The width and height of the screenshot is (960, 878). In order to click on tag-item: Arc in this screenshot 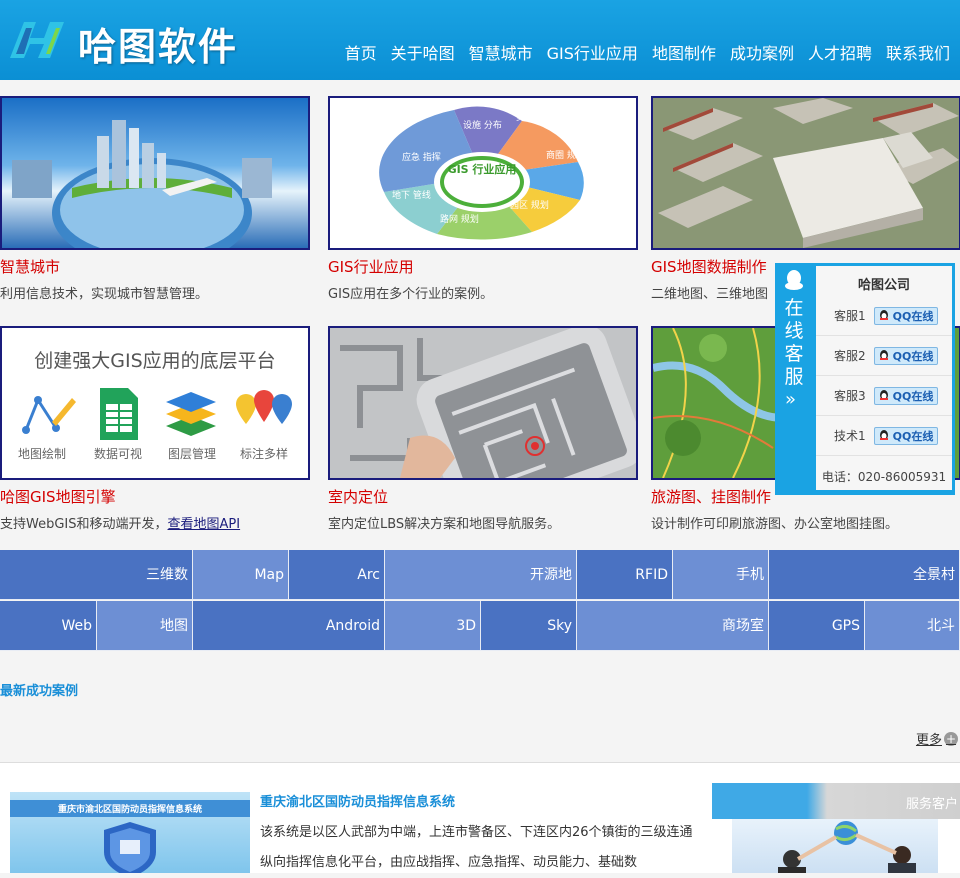, I will do `click(337, 575)`.